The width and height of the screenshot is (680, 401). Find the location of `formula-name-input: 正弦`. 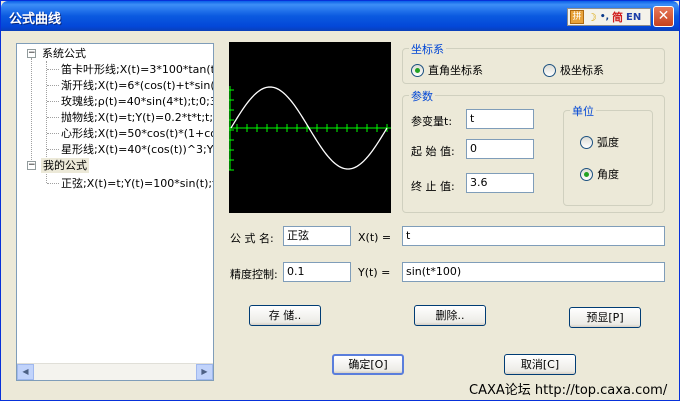

formula-name-input: 正弦 is located at coordinates (317, 236).